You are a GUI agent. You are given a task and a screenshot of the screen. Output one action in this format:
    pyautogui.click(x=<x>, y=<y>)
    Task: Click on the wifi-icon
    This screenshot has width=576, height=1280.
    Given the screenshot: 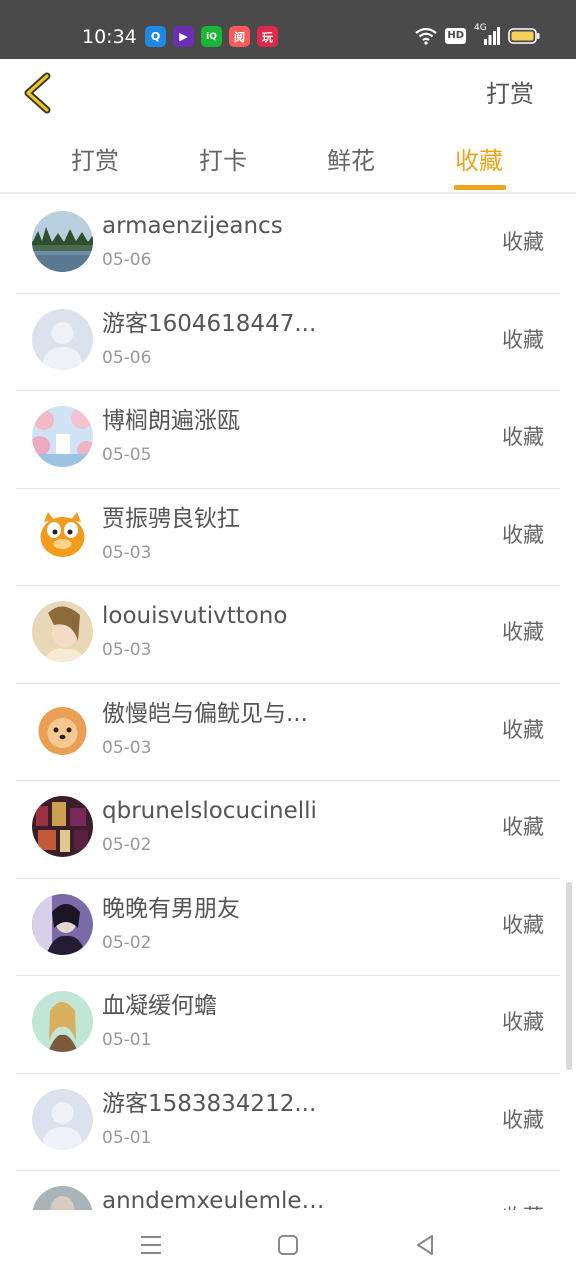 What is the action you would take?
    pyautogui.click(x=426, y=36)
    